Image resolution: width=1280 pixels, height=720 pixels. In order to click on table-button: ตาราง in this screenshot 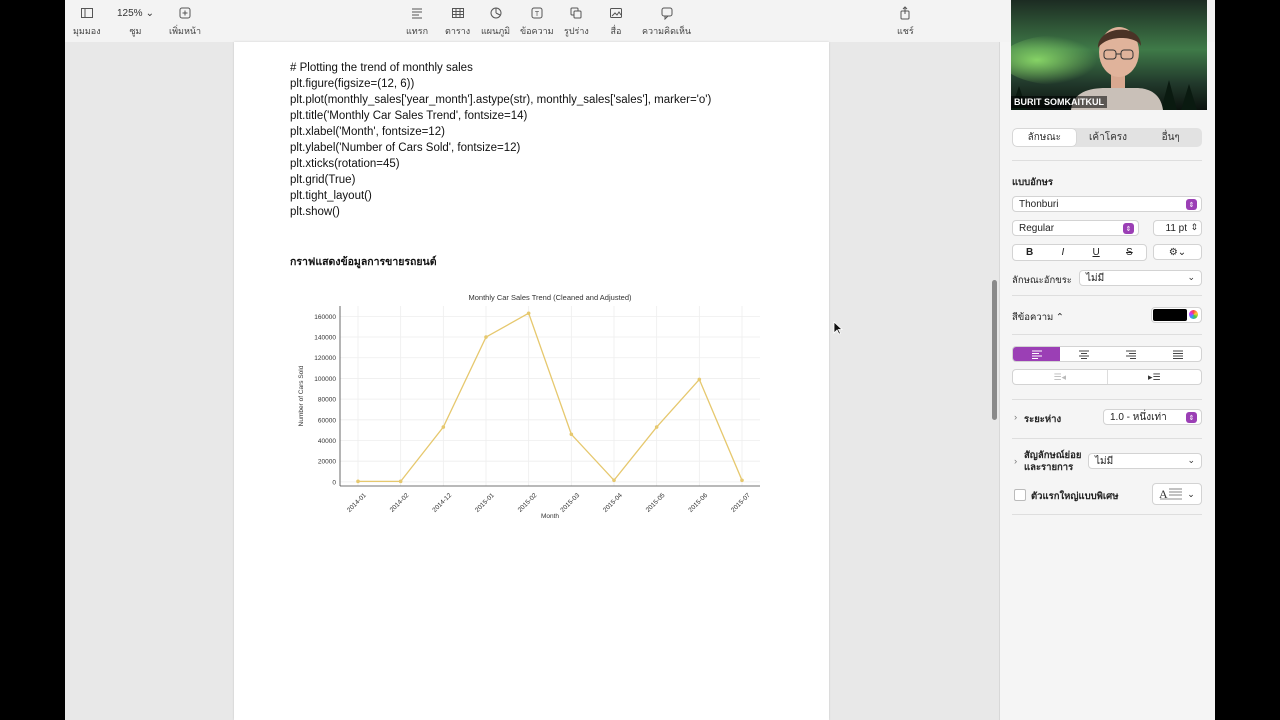, I will do `click(457, 22)`.